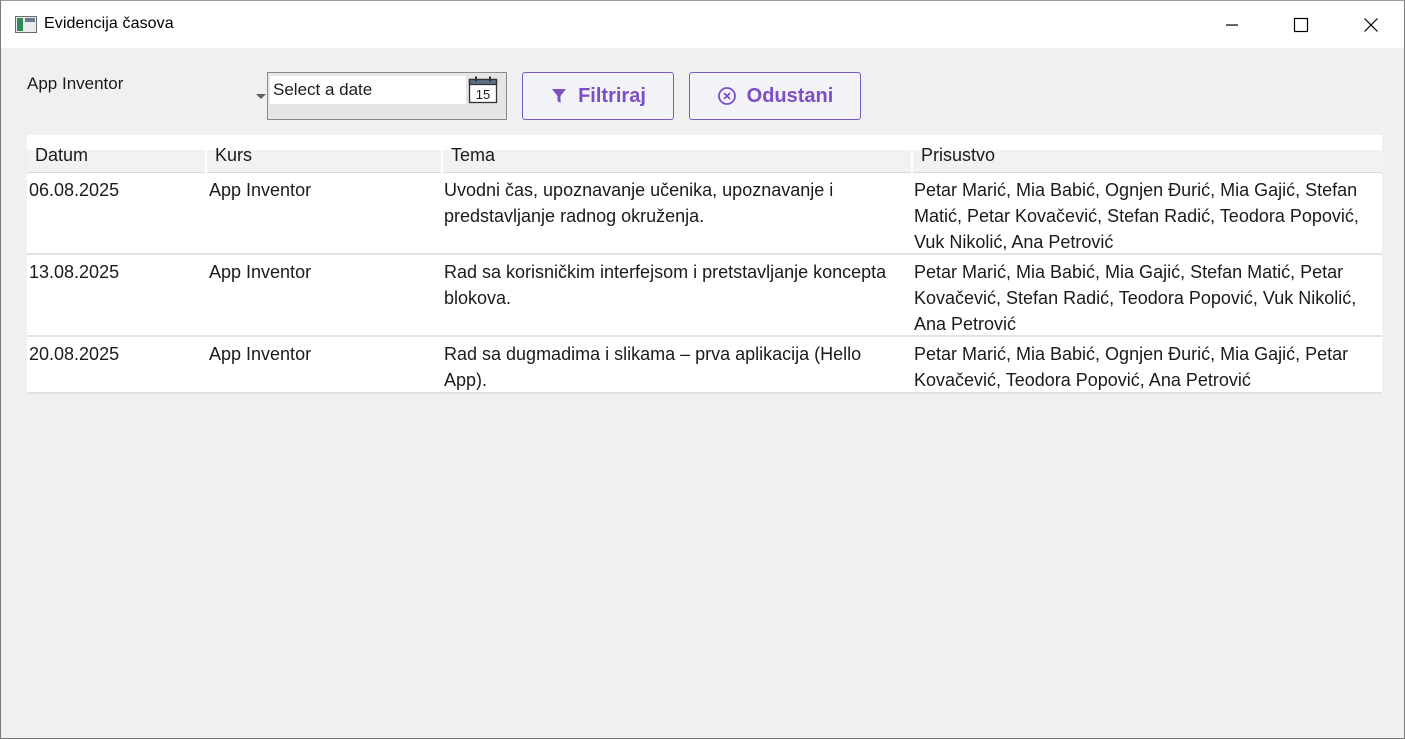 Image resolution: width=1405 pixels, height=739 pixels. What do you see at coordinates (612, 95) in the screenshot?
I see `filter-button-label: Filtriraj` at bounding box center [612, 95].